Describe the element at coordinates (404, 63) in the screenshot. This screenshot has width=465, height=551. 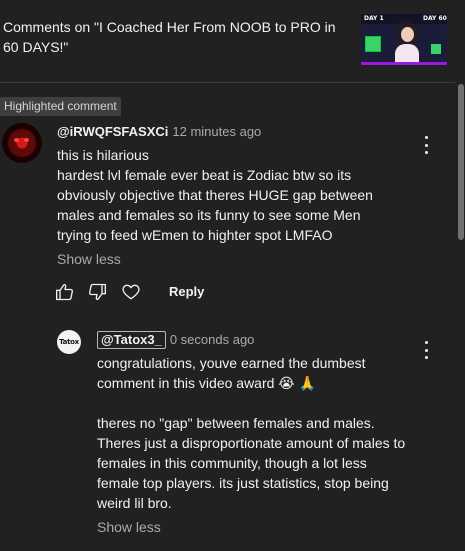
I see `thumbnail-stripe` at that location.